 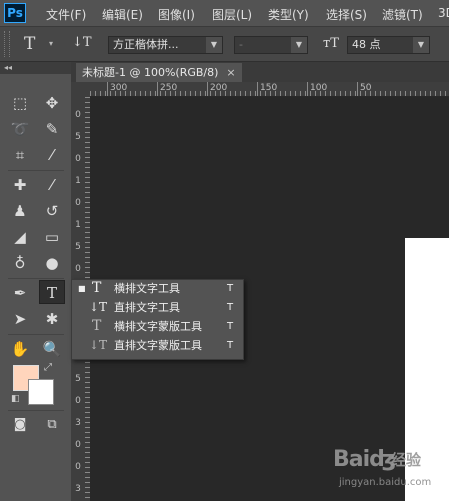 What do you see at coordinates (20, 263) in the screenshot?
I see `blur-tool-icon: ♁` at bounding box center [20, 263].